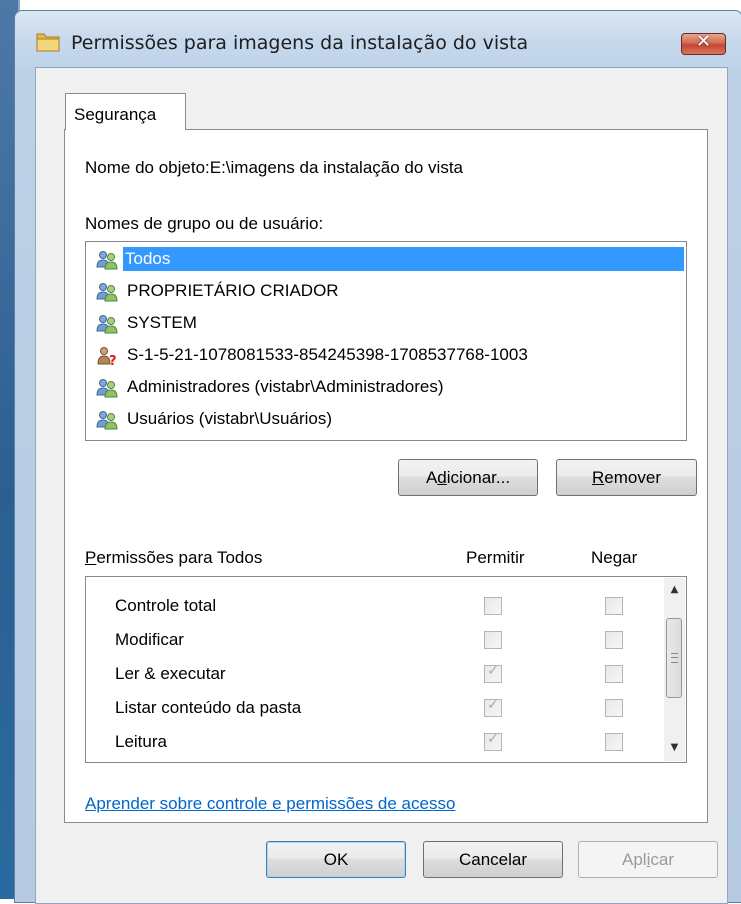 The image size is (741, 904). Describe the element at coordinates (208, 707) in the screenshot. I see `permission-name: Listar conteúdo da pasta` at that location.